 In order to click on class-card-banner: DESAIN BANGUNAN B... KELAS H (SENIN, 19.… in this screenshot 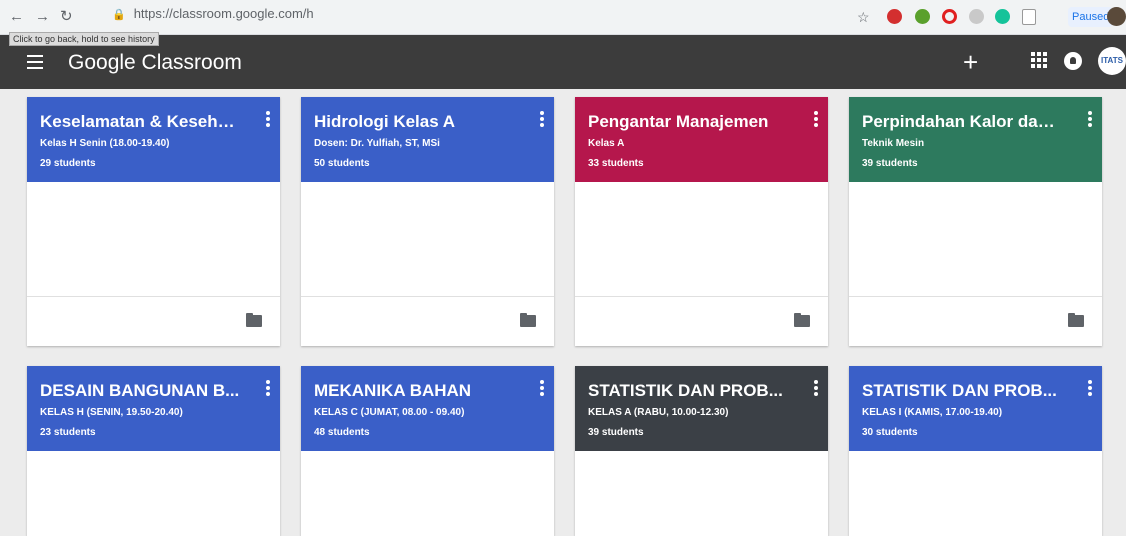, I will do `click(153, 408)`.